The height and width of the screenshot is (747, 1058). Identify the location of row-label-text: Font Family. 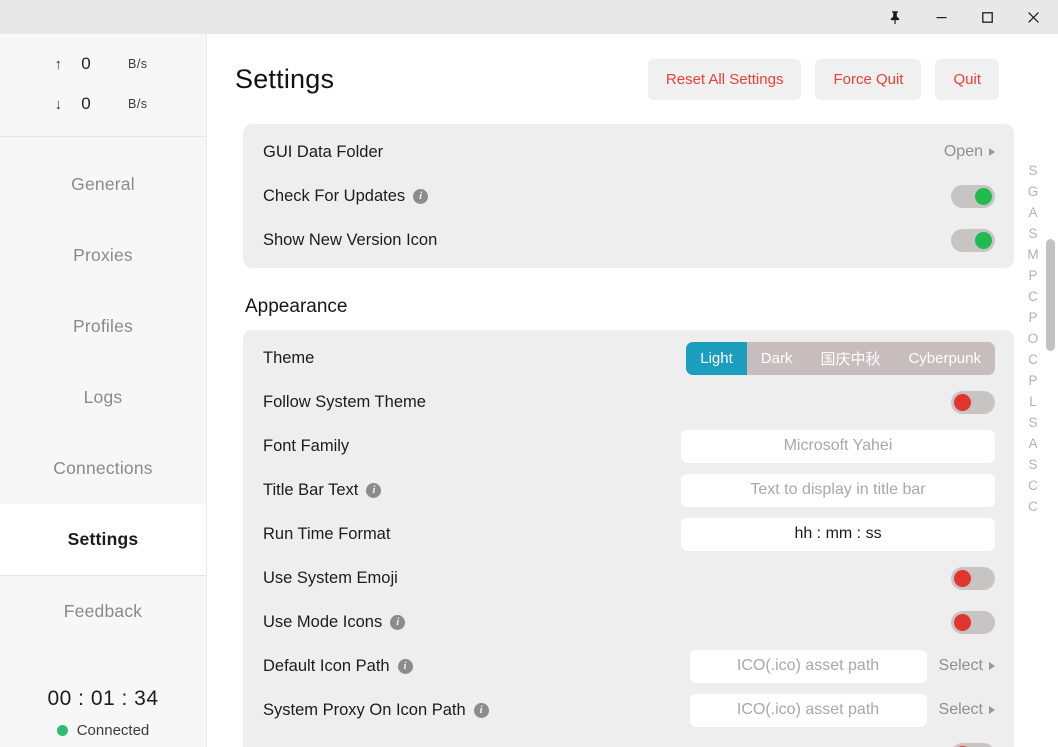
(306, 445).